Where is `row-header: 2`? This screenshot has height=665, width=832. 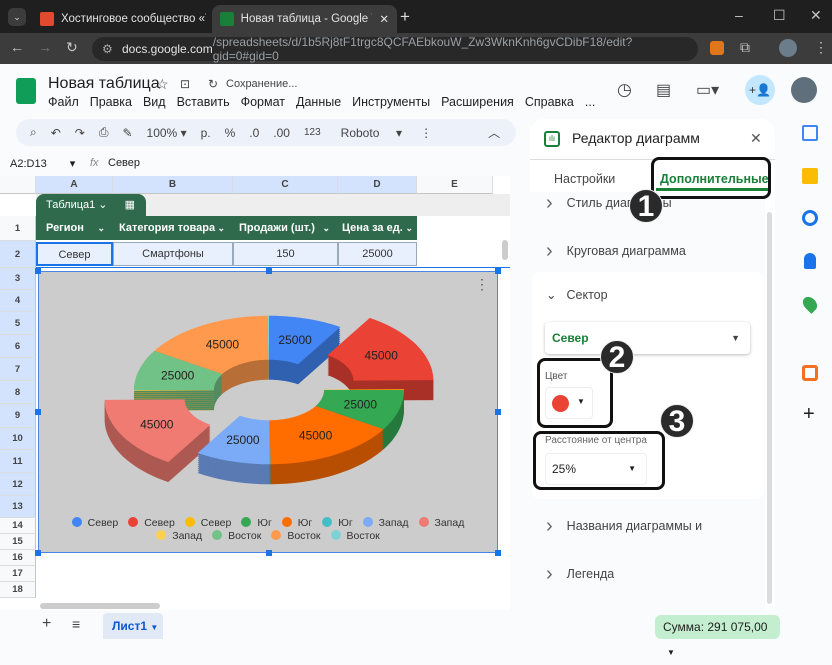 row-header: 2 is located at coordinates (18, 254).